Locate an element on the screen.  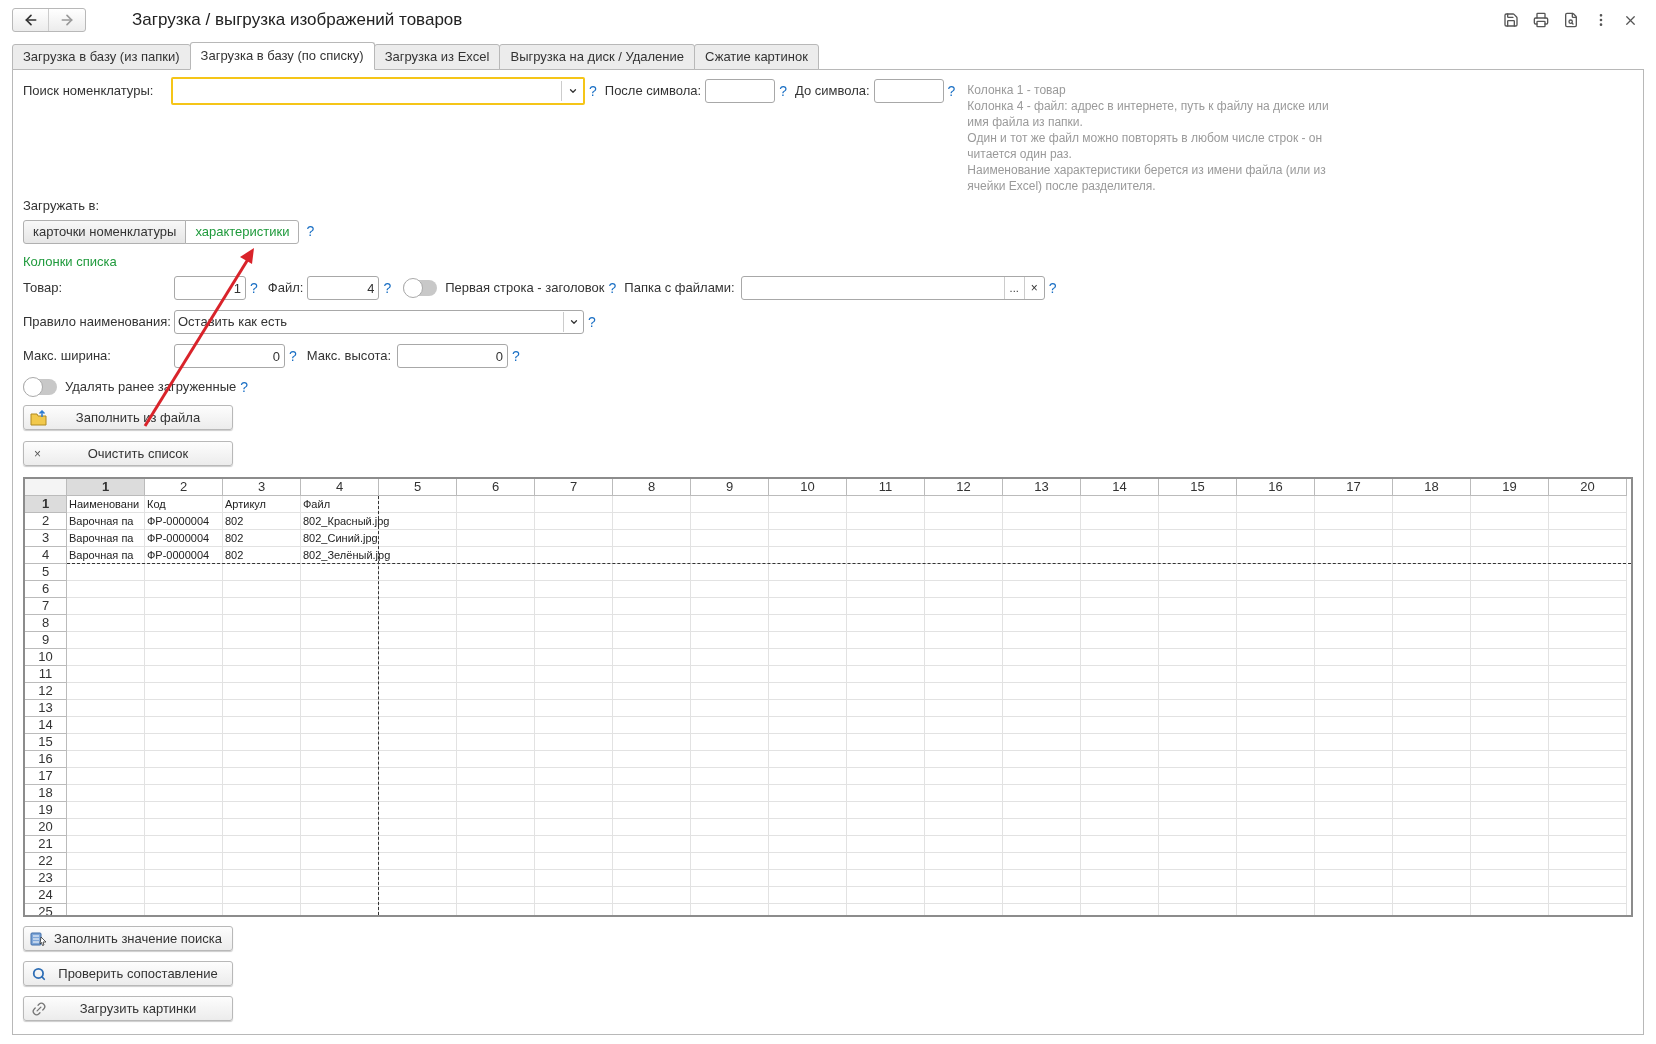
row-header: 15 is located at coordinates (46, 742).